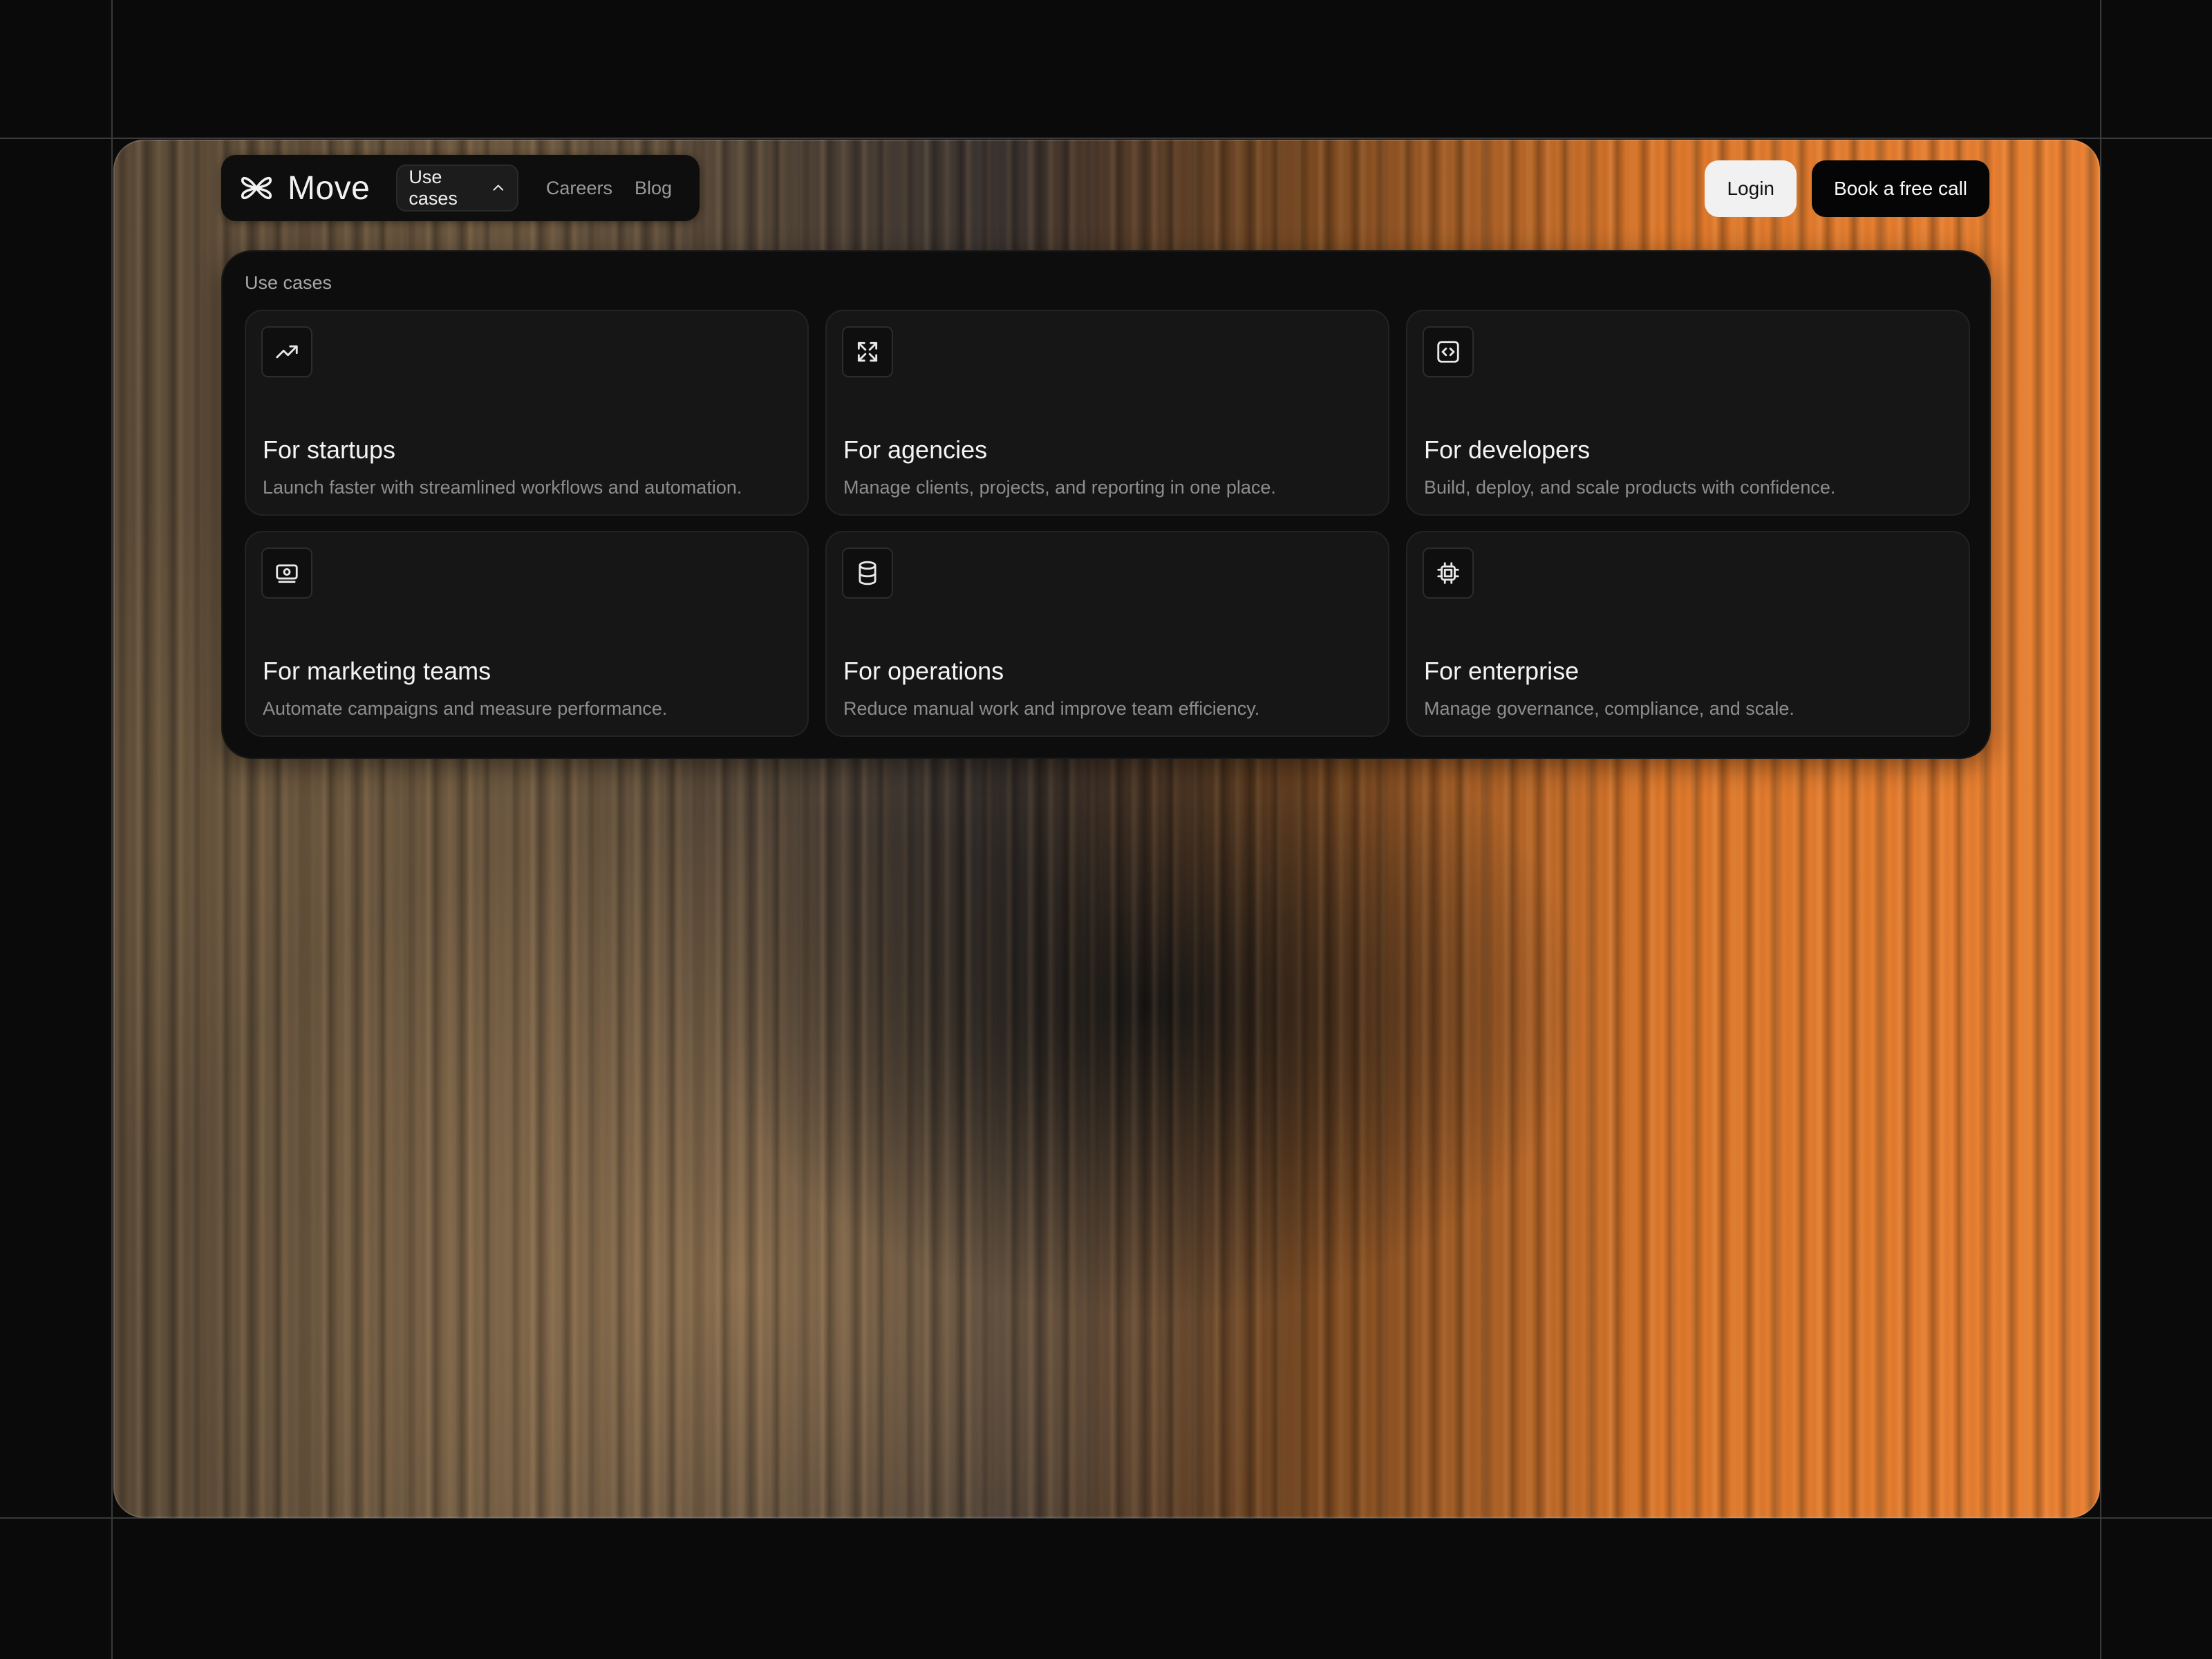 The height and width of the screenshot is (1659, 2212). What do you see at coordinates (653, 188) in the screenshot?
I see `nav-link-blog: Blog` at bounding box center [653, 188].